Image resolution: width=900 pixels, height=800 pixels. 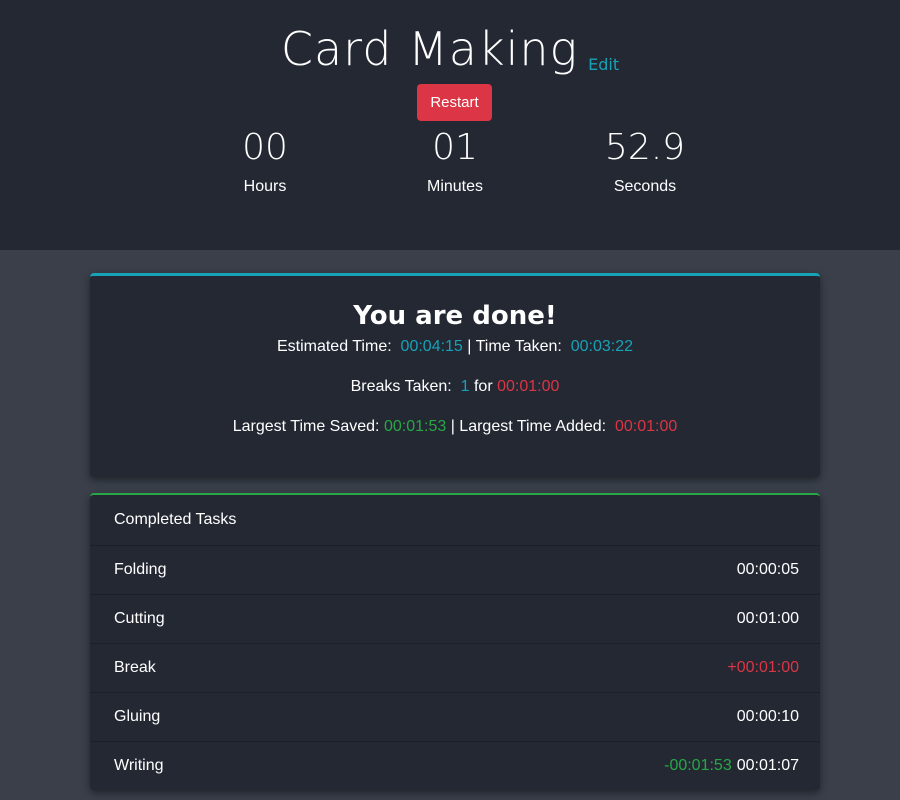 What do you see at coordinates (455, 387) in the screenshot?
I see `breaks-line: Breaks Taken: 1 for 00:01:00` at bounding box center [455, 387].